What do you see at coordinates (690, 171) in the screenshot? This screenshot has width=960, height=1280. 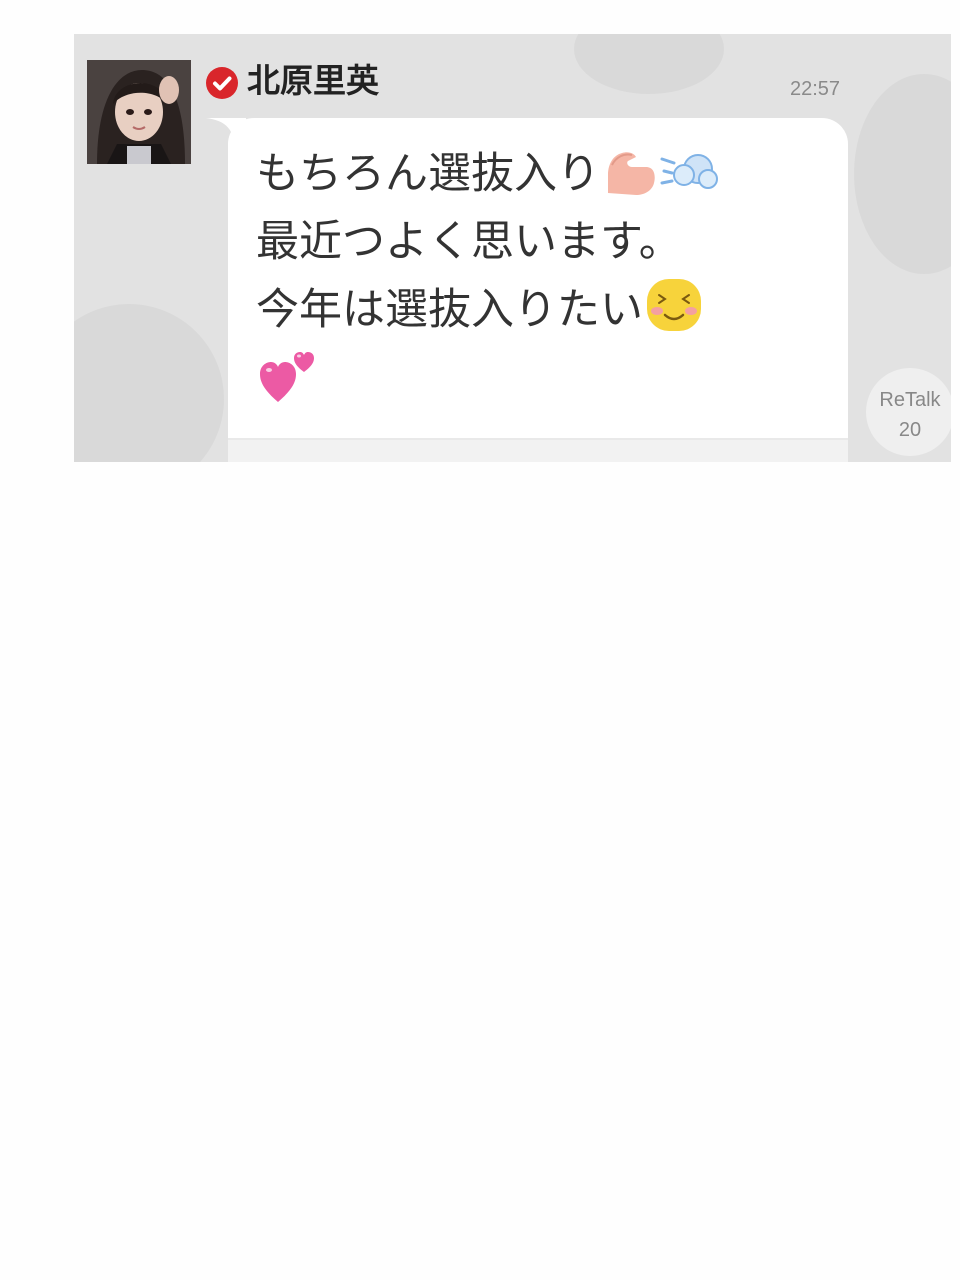 I see `dash-emoji-icon` at bounding box center [690, 171].